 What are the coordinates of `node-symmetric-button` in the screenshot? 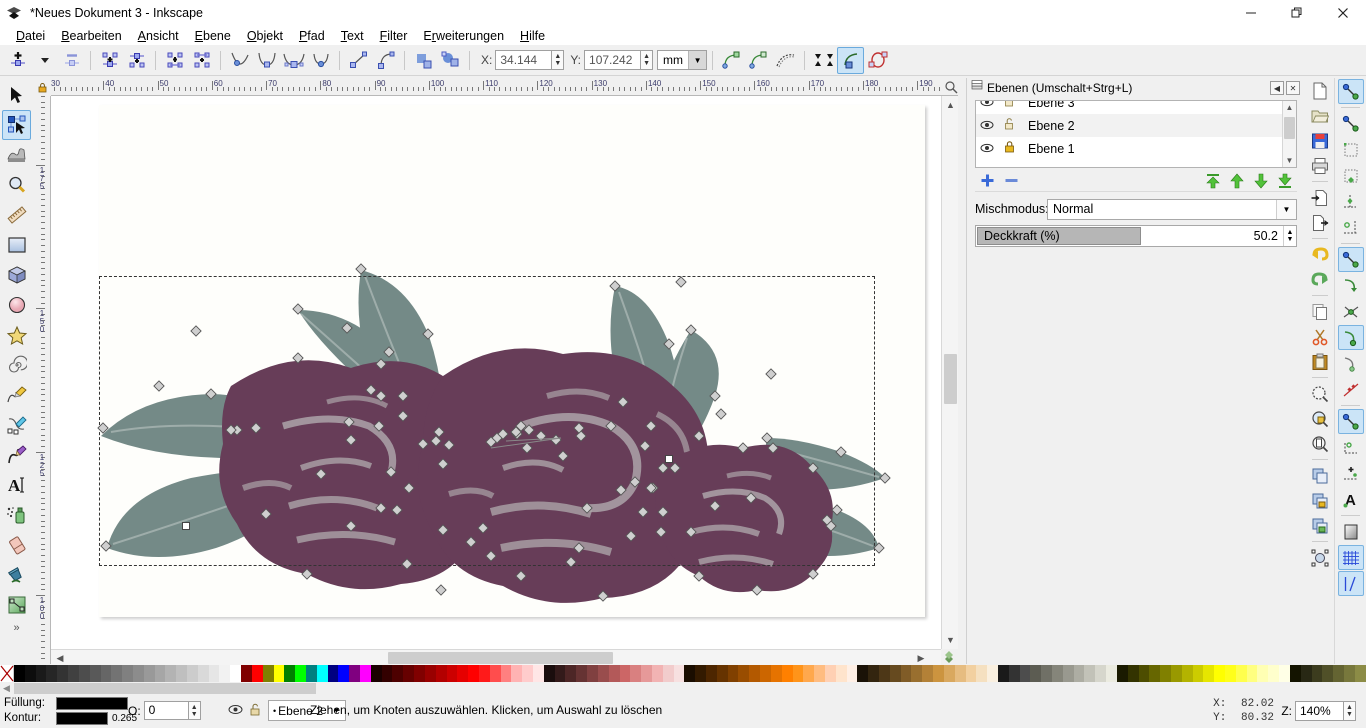 It's located at (293, 60).